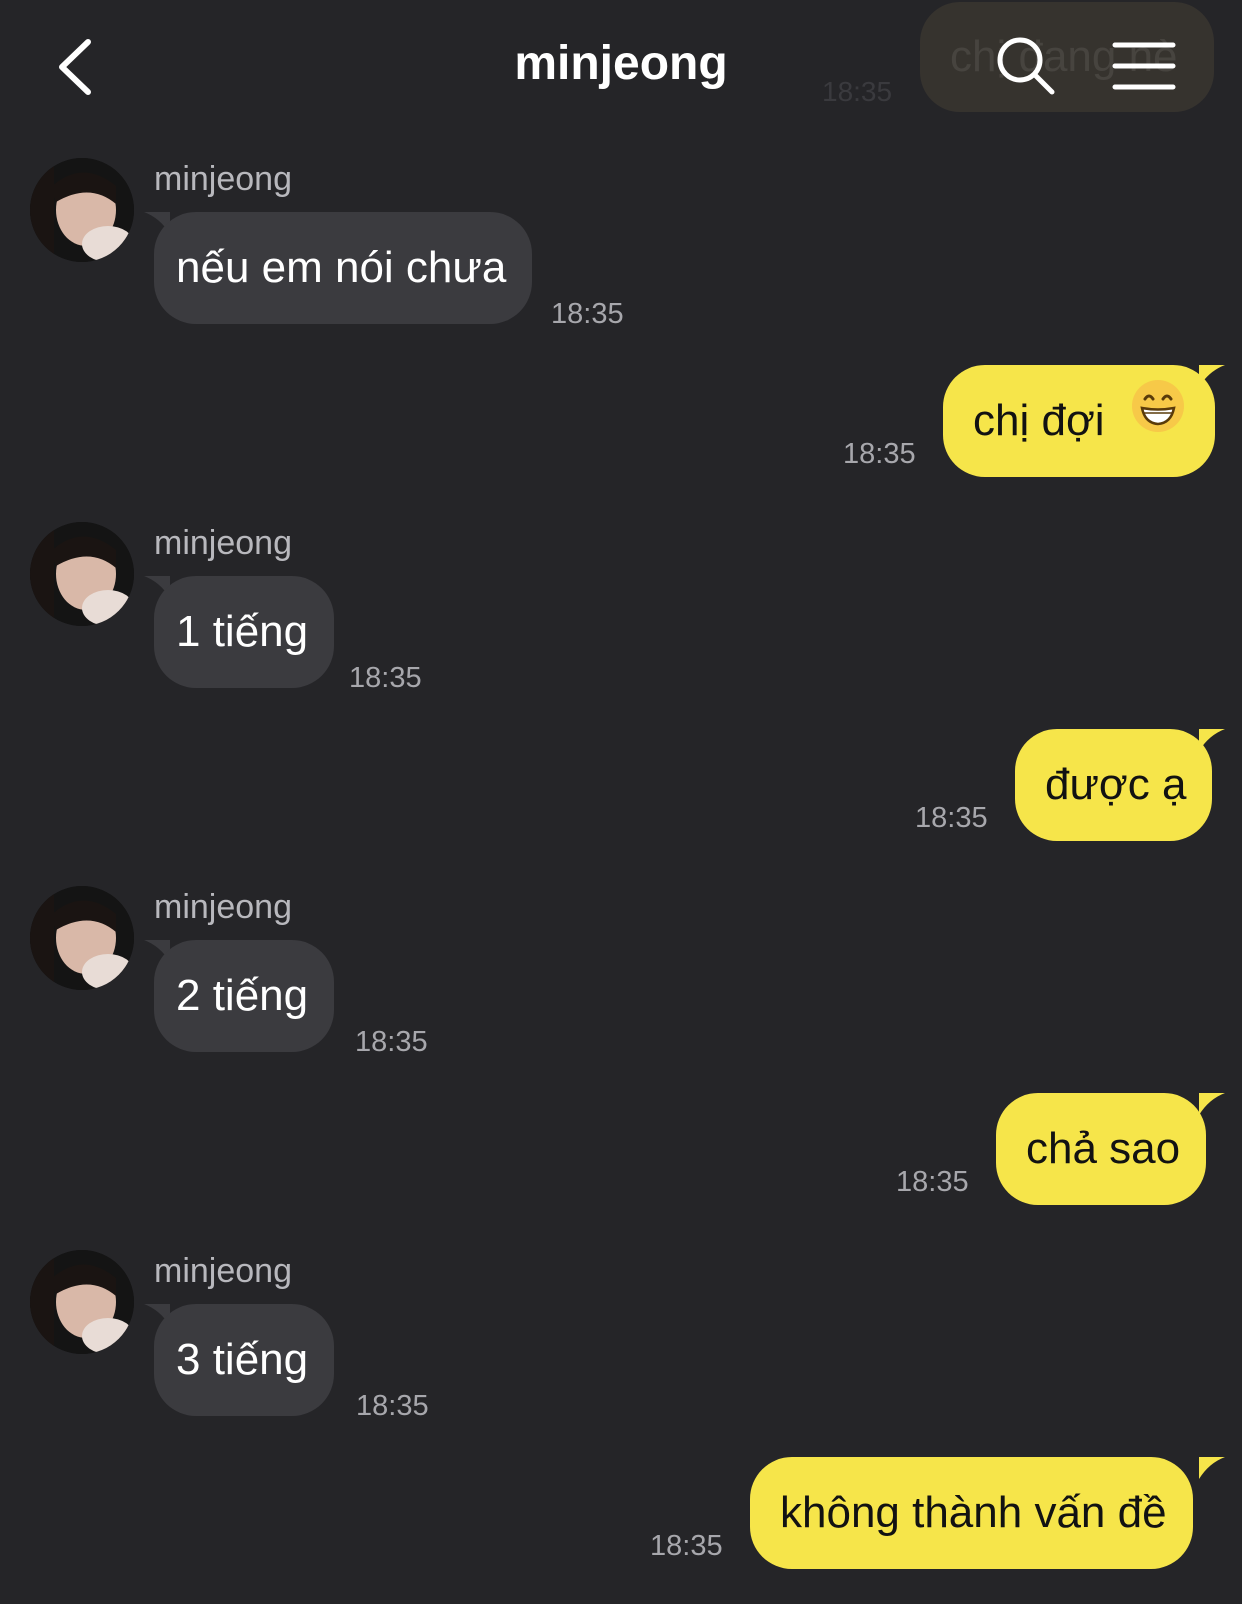 The height and width of the screenshot is (1604, 1242). What do you see at coordinates (1039, 420) in the screenshot?
I see `message-text: chị đợi` at bounding box center [1039, 420].